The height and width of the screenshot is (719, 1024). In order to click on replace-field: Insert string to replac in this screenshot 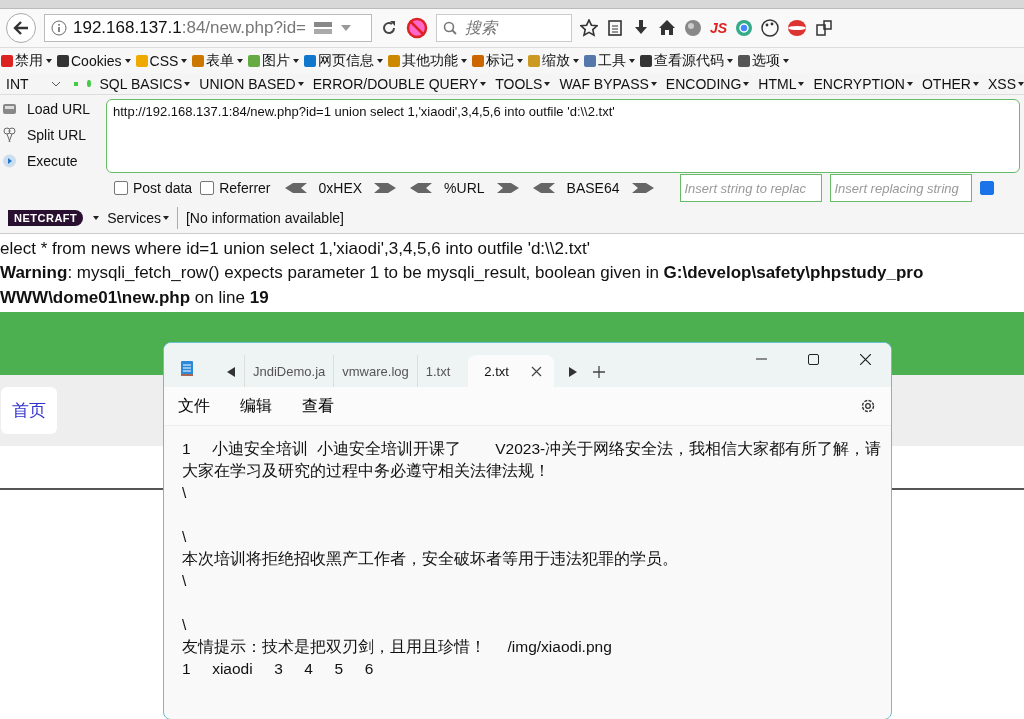, I will do `click(750, 188)`.